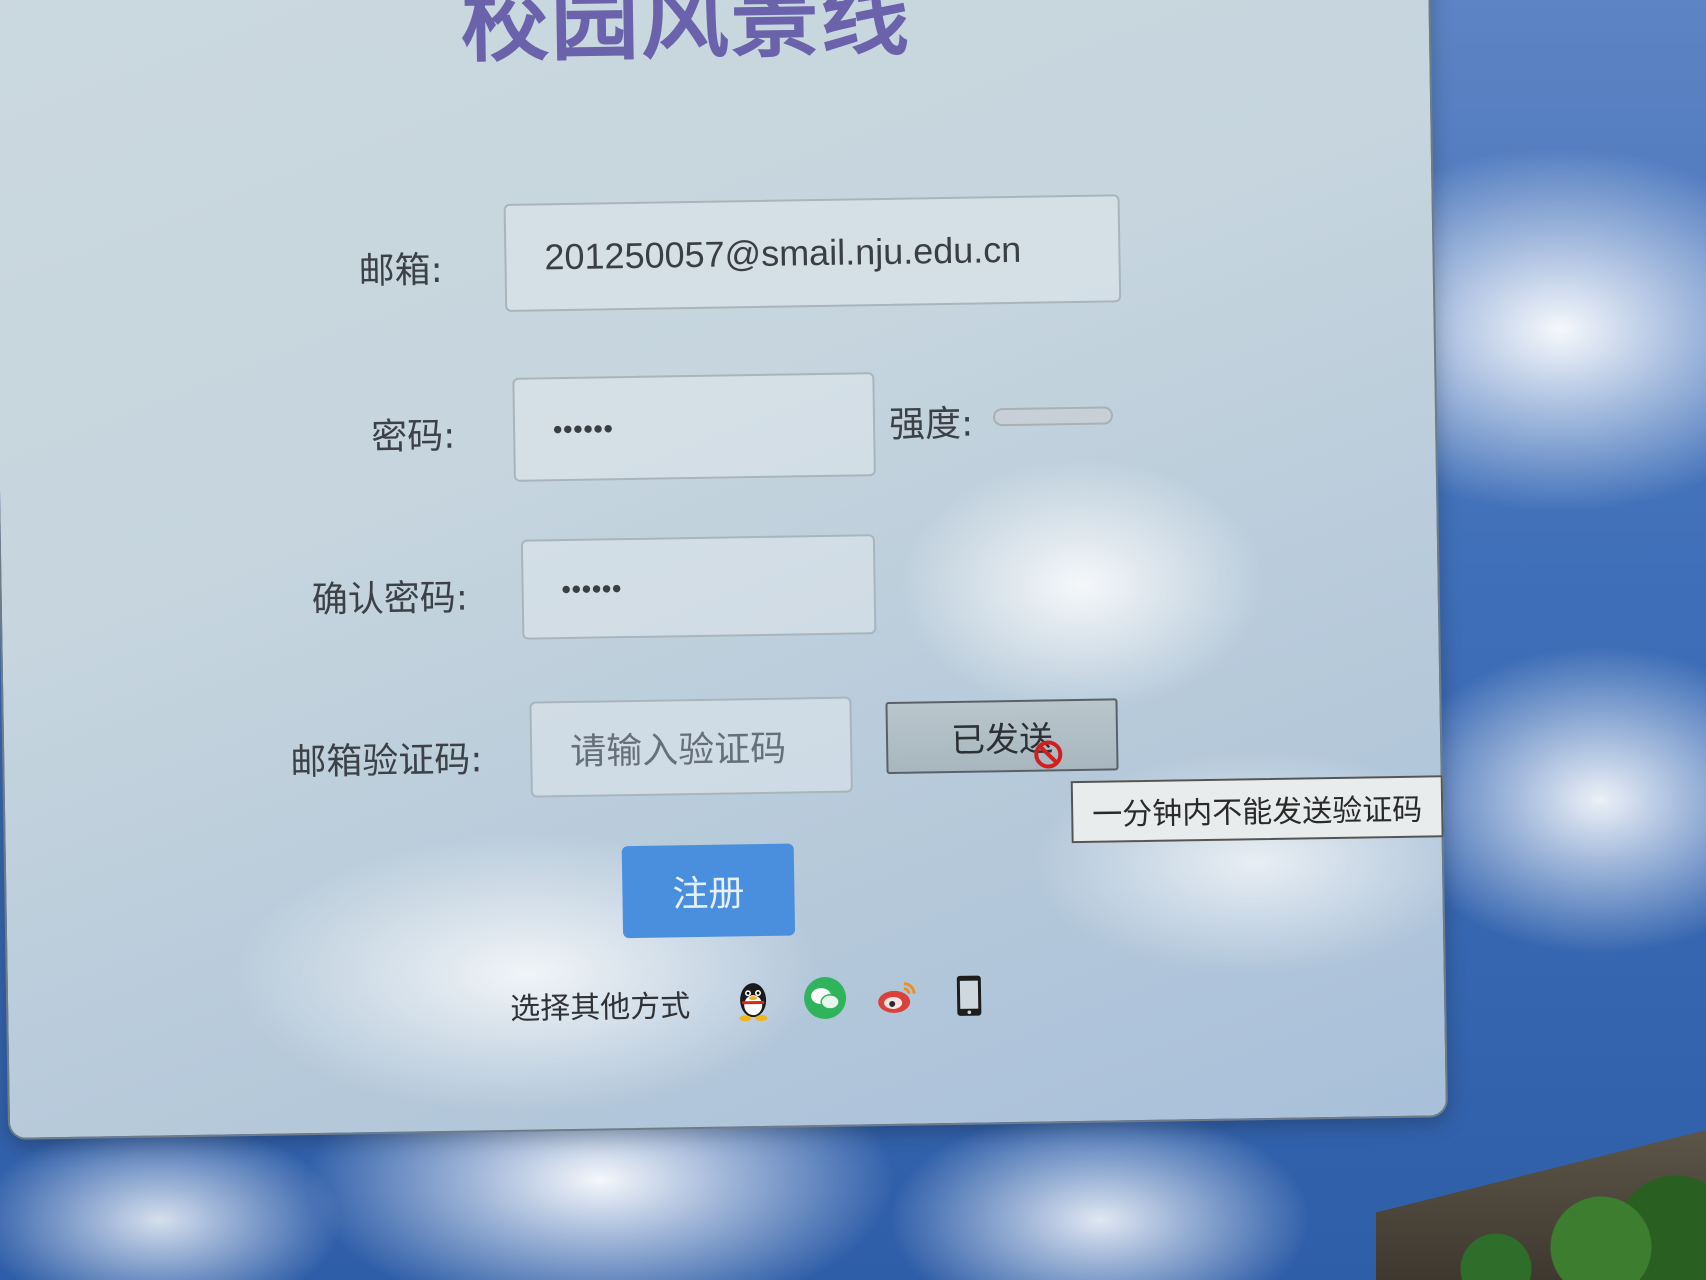 This screenshot has height=1280, width=1706. Describe the element at coordinates (401, 271) in the screenshot. I see `email-label: 邮箱:` at that location.